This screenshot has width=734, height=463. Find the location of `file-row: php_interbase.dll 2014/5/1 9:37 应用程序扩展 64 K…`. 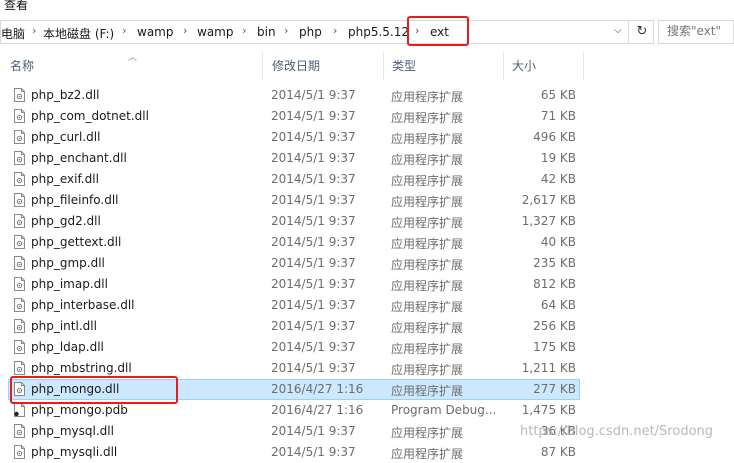

file-row: php_interbase.dll 2014/5/1 9:37 应用程序扩展 64 K… is located at coordinates (300, 305).